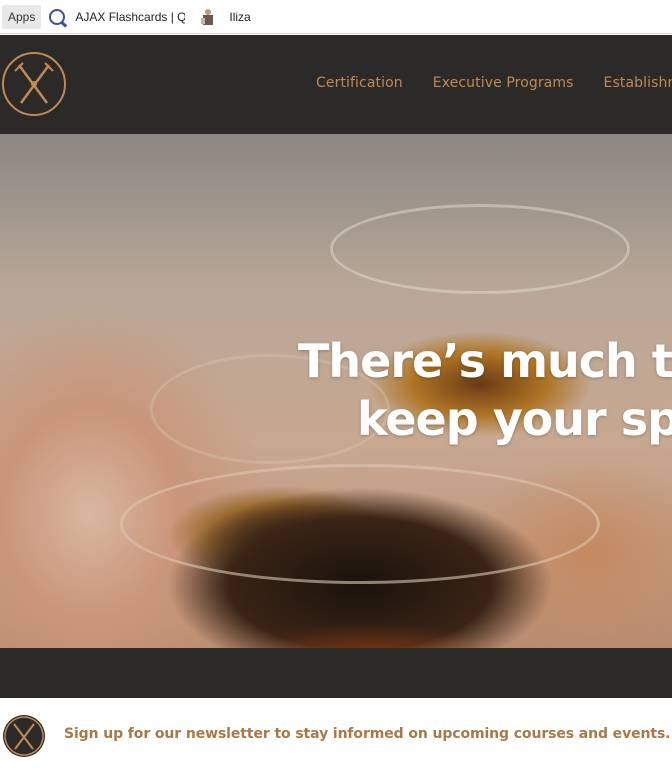 The height and width of the screenshot is (773, 672). I want to click on bookmark-ajax-flashcards: AJAX Flashcards | Qu, so click(117, 16).